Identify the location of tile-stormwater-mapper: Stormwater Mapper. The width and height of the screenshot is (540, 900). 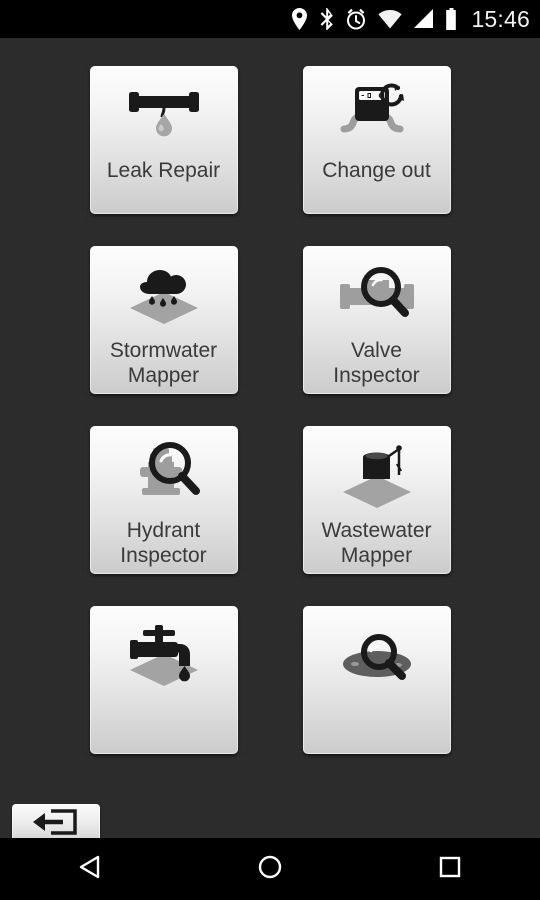
(163, 320).